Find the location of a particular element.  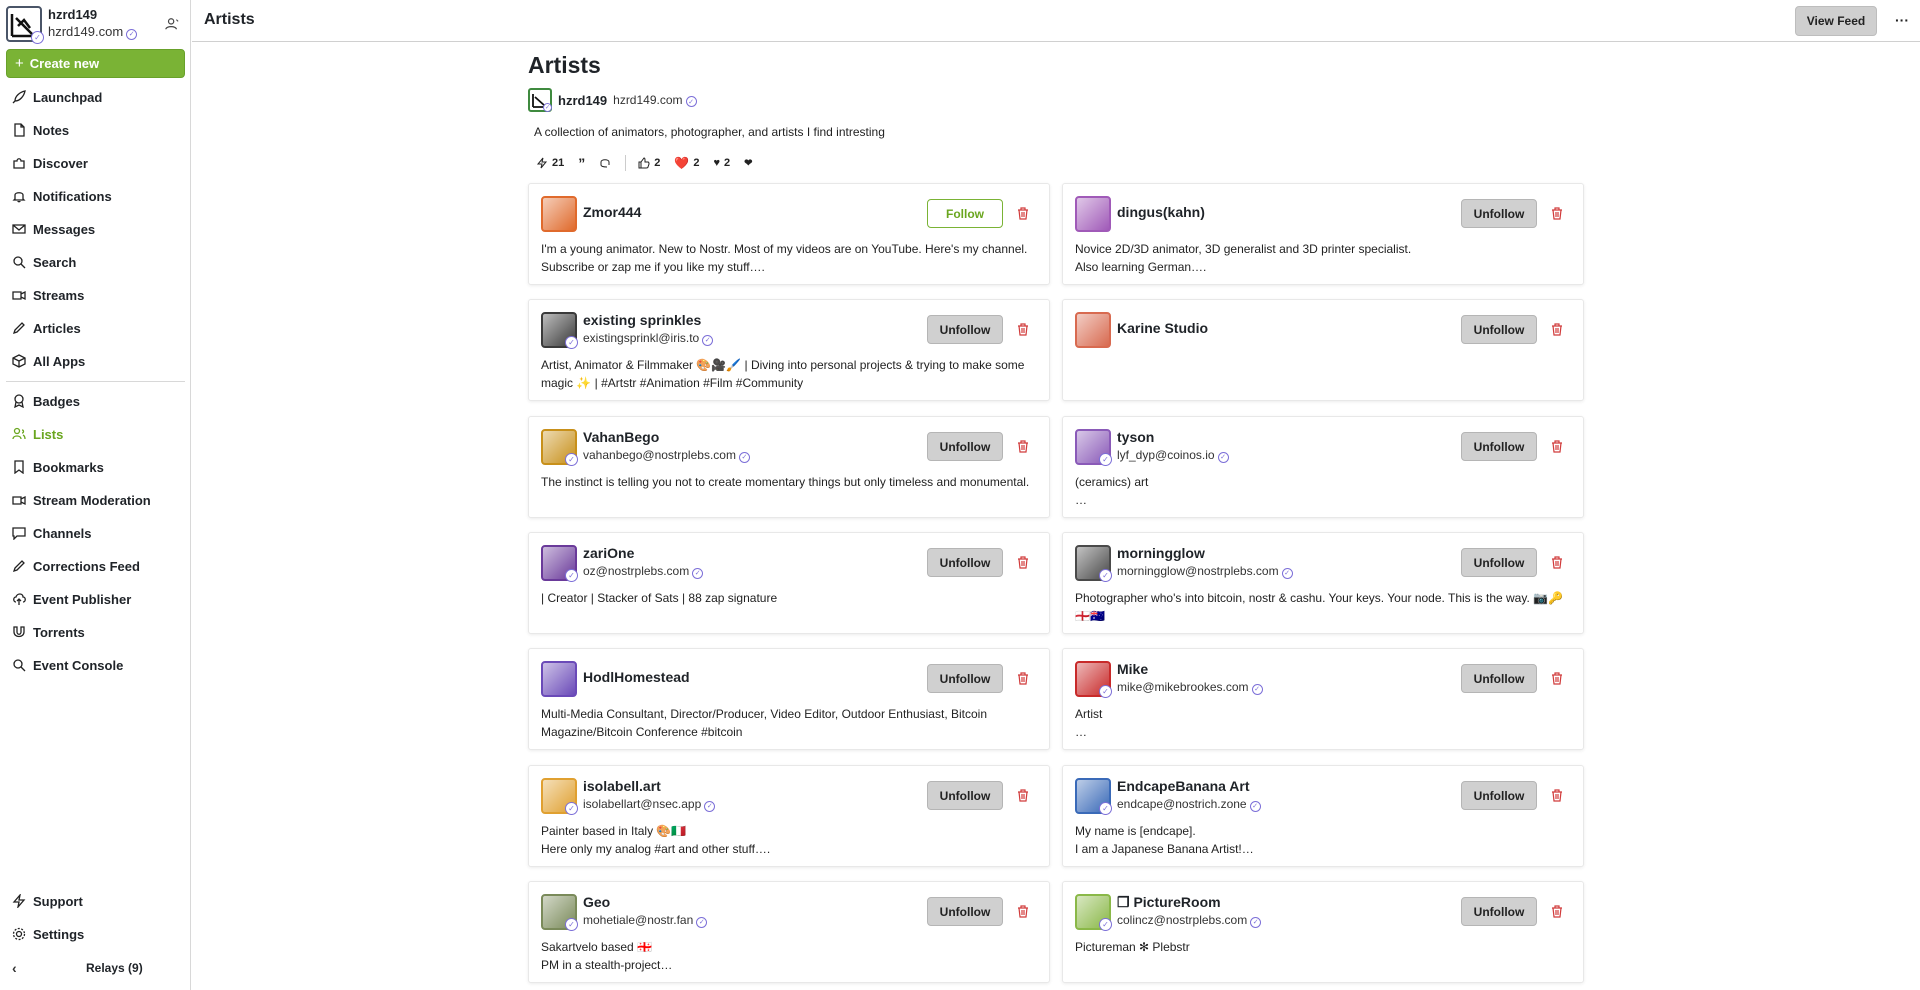

more-options-icon: ··· is located at coordinates (1902, 20).